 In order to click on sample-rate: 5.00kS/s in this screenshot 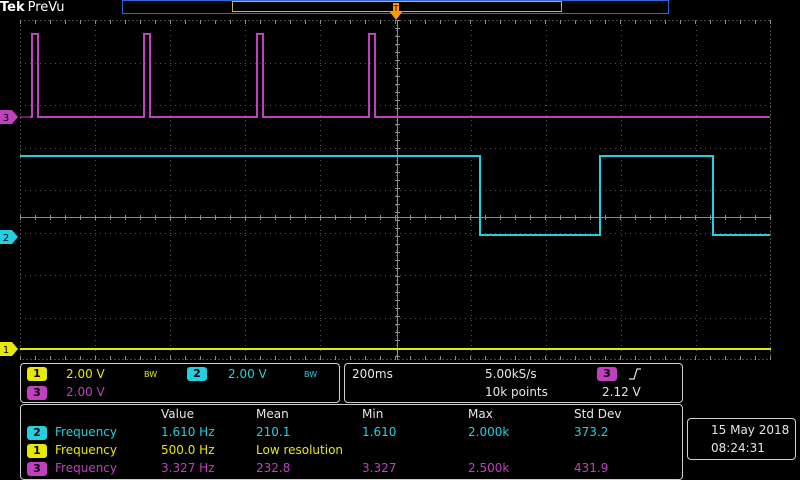, I will do `click(511, 374)`.